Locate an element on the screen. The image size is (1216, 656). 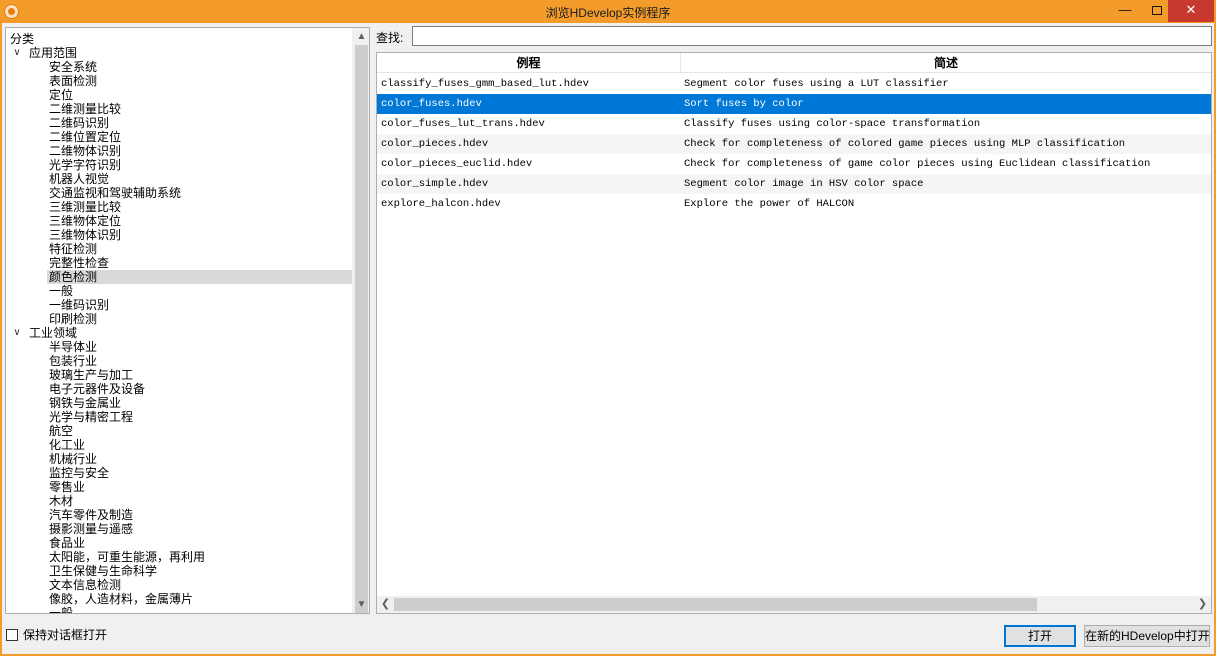
example-file-cell: color_simple.hdev is located at coordinates (435, 184).